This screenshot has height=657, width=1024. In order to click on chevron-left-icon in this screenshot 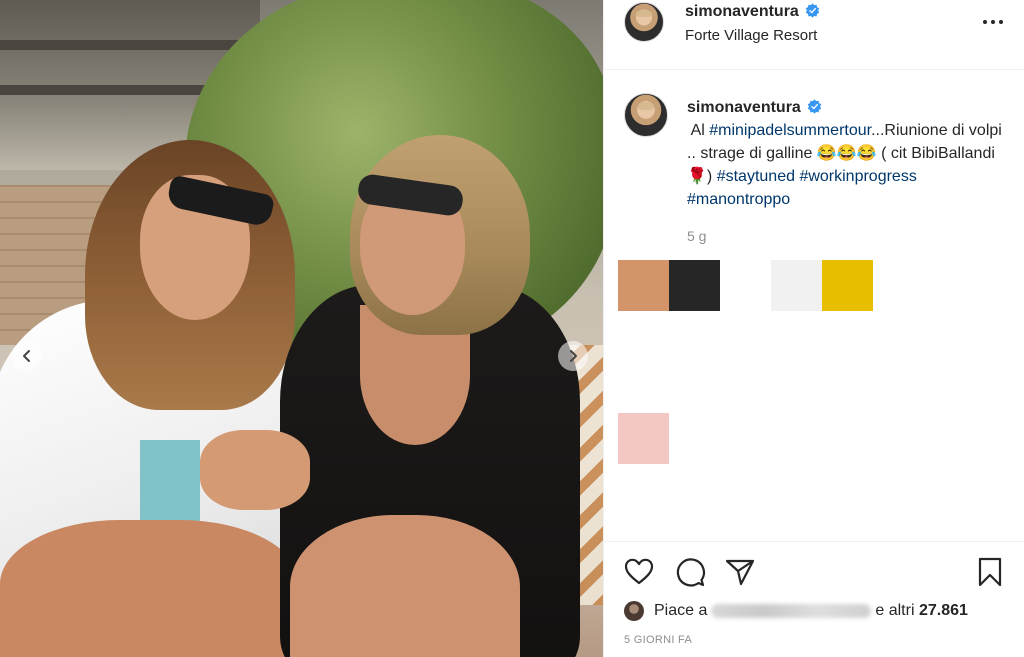, I will do `click(26, 356)`.